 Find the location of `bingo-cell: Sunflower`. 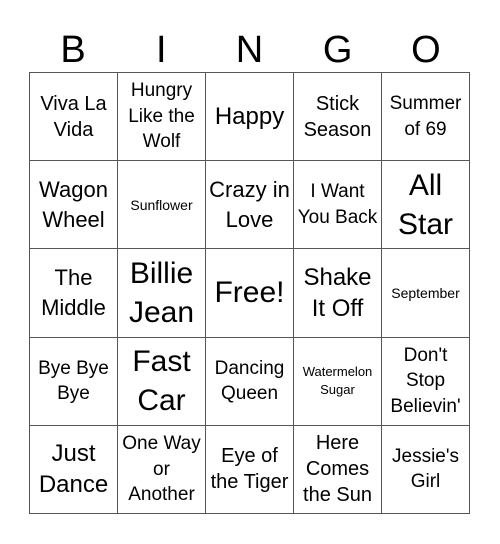

bingo-cell: Sunflower is located at coordinates (162, 205).